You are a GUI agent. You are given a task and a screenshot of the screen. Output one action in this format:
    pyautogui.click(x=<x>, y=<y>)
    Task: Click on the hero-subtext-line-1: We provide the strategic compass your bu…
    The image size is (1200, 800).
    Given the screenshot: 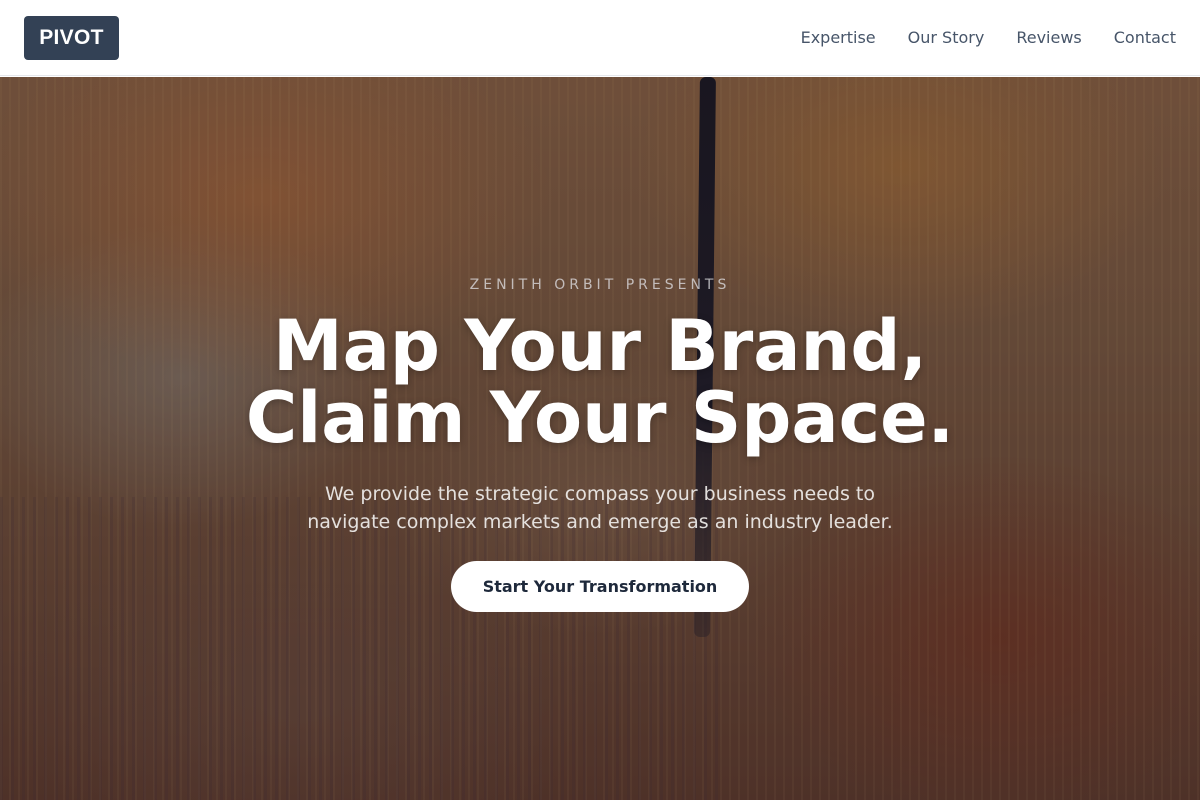 What is the action you would take?
    pyautogui.click(x=599, y=494)
    